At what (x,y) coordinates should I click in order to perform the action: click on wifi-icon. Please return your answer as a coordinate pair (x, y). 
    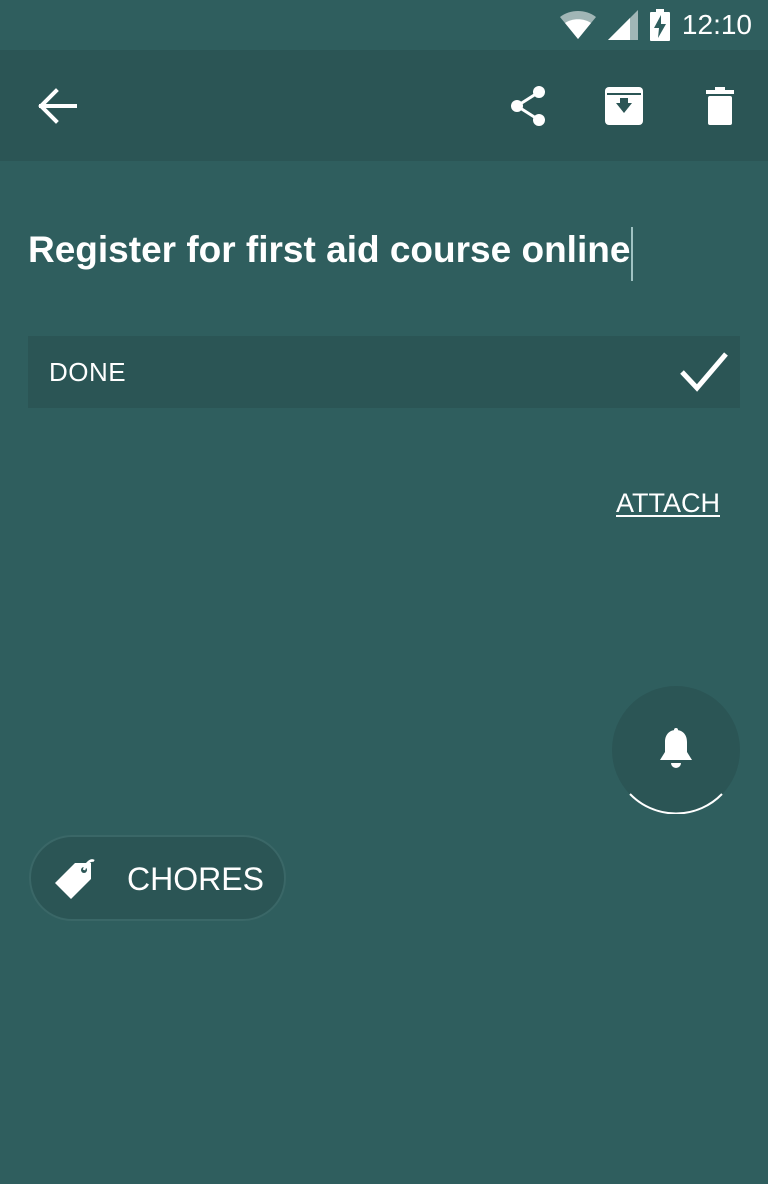
    Looking at the image, I should click on (577, 25).